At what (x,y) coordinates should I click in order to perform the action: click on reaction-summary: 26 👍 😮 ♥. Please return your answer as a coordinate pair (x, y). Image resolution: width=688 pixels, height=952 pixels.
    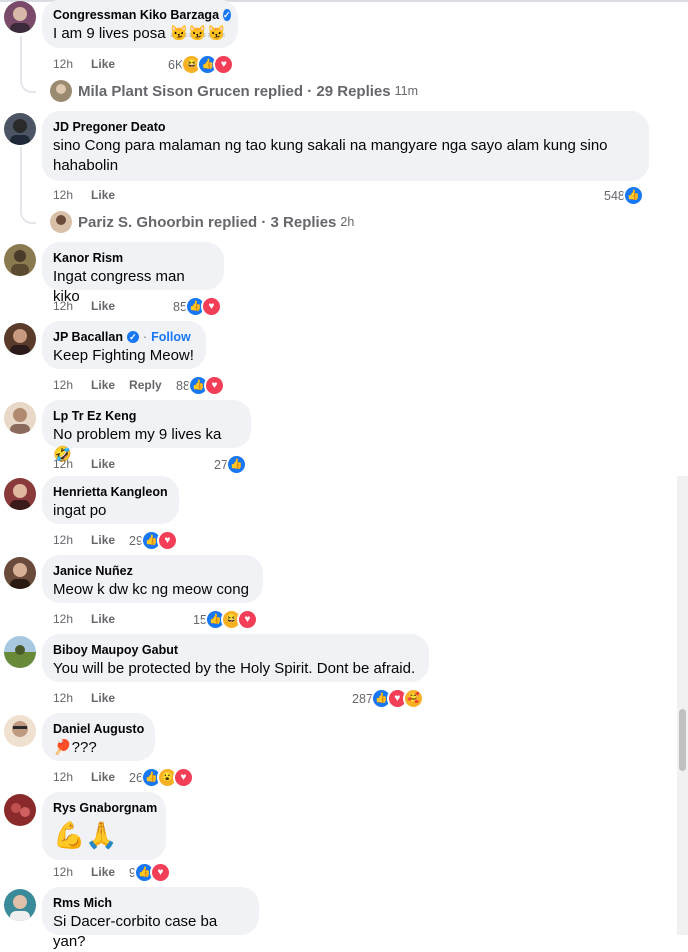
    Looking at the image, I should click on (161, 777).